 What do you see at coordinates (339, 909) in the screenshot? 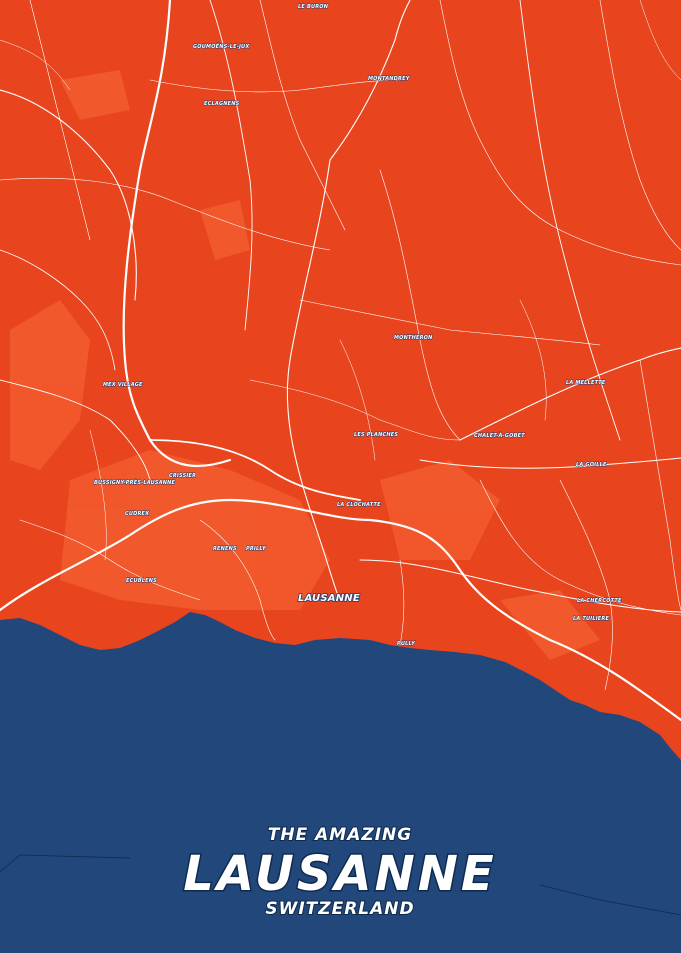
I see `title-country: SWITZERLAND` at bounding box center [339, 909].